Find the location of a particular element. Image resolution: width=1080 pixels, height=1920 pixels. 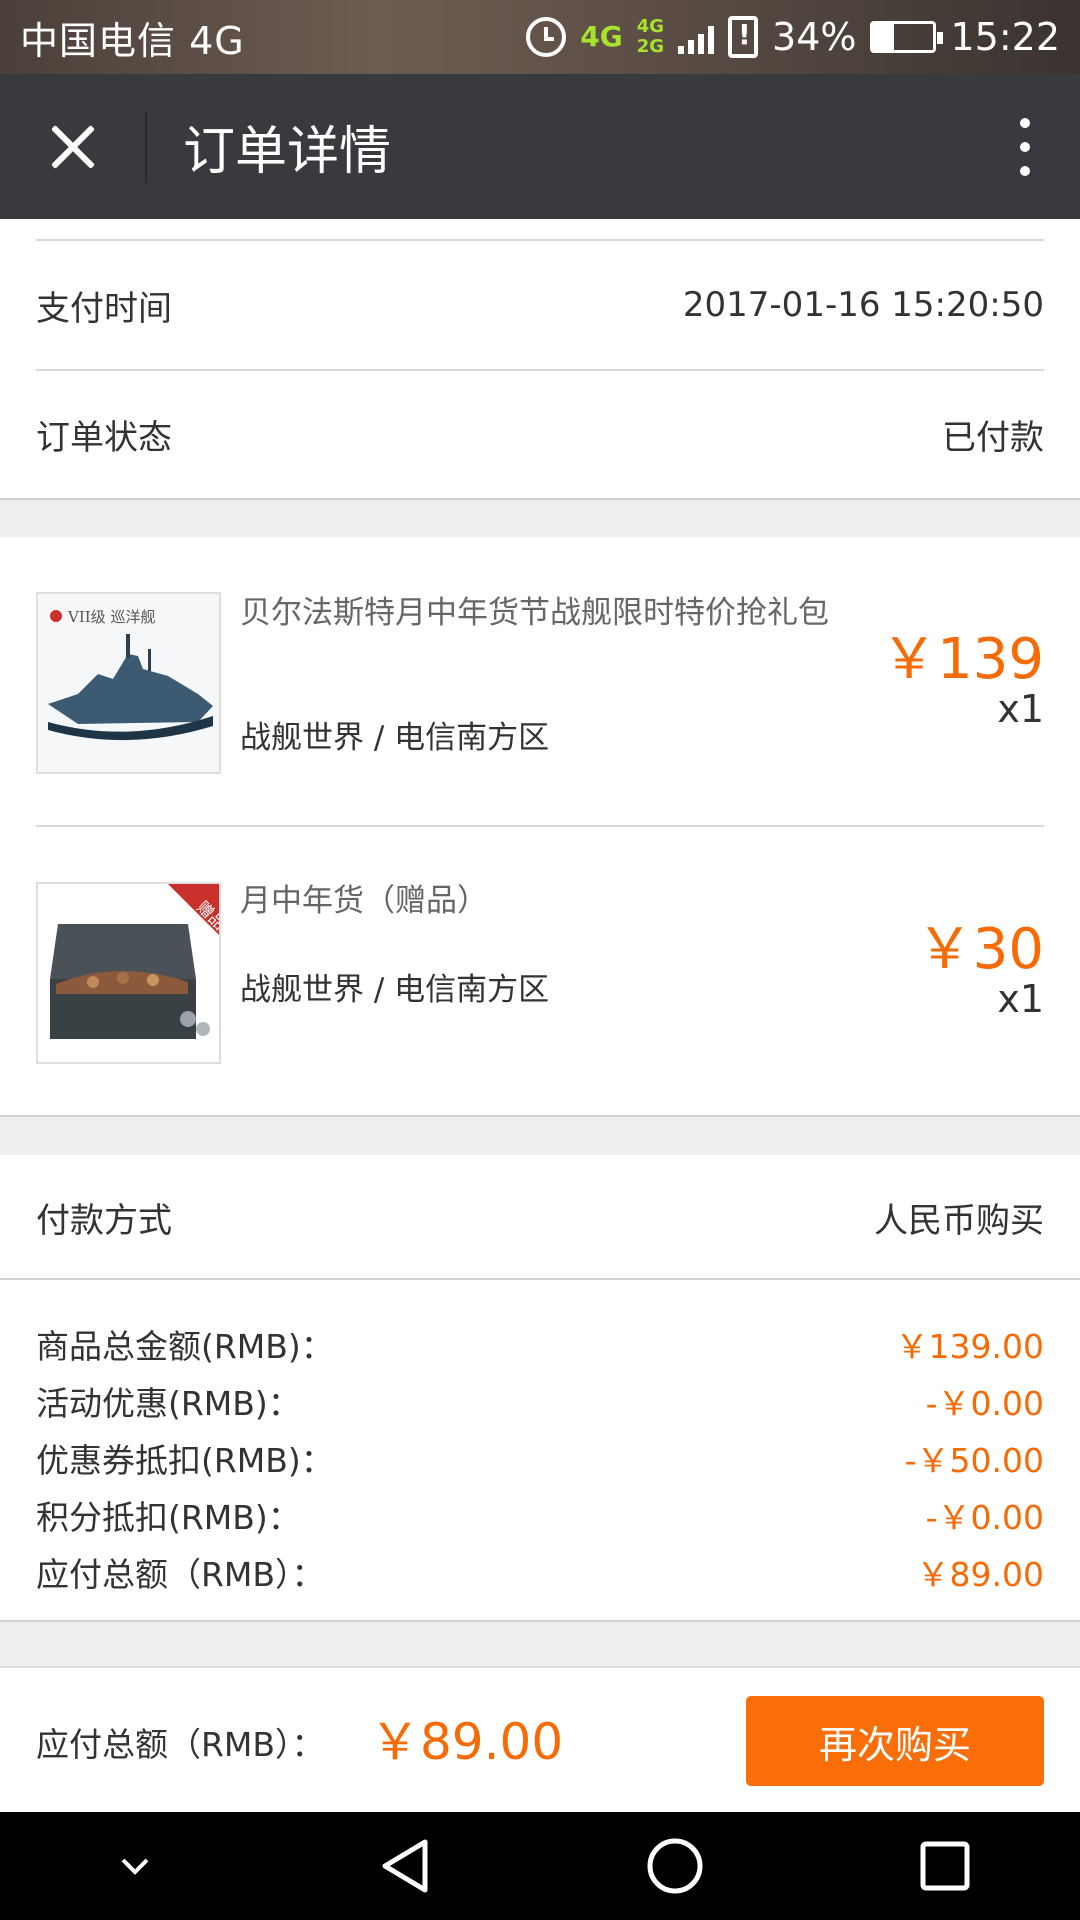

close-icon is located at coordinates (72, 146).